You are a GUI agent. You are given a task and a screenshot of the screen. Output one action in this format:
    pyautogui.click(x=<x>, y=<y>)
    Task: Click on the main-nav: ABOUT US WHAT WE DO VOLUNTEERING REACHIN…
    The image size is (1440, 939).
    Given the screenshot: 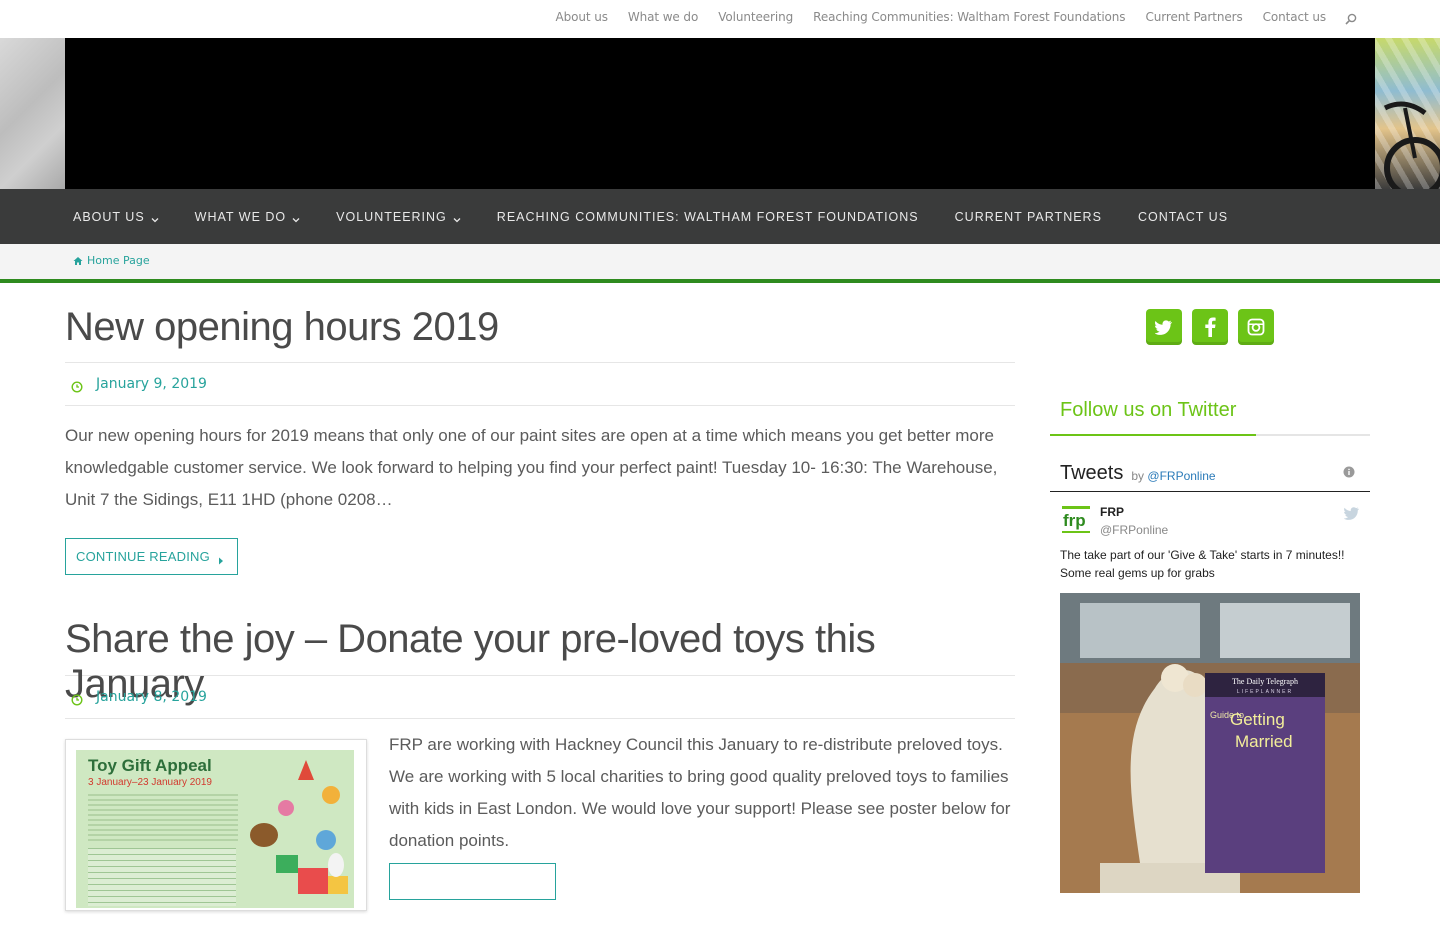 What is the action you would take?
    pyautogui.click(x=720, y=216)
    